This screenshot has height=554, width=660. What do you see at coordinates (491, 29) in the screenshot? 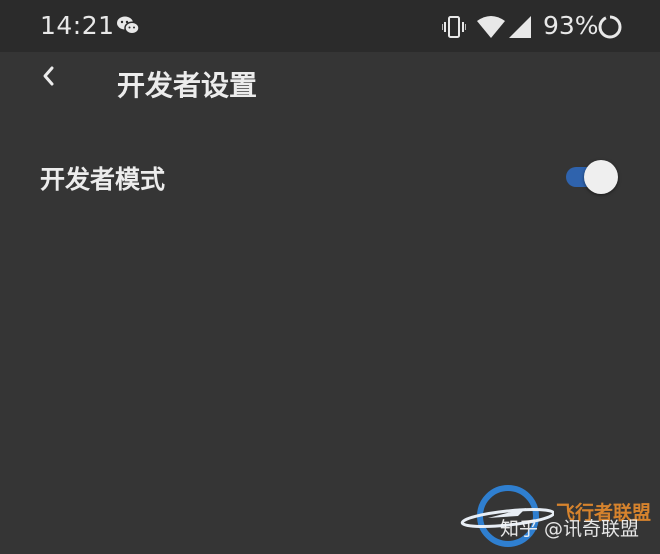
I see `wifi-icon` at bounding box center [491, 29].